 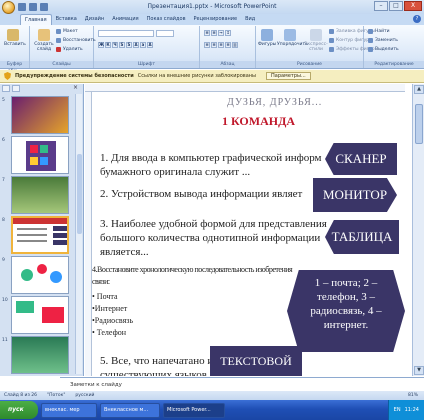 I want to click on justify-icon: ≡, so click(x=228, y=45).